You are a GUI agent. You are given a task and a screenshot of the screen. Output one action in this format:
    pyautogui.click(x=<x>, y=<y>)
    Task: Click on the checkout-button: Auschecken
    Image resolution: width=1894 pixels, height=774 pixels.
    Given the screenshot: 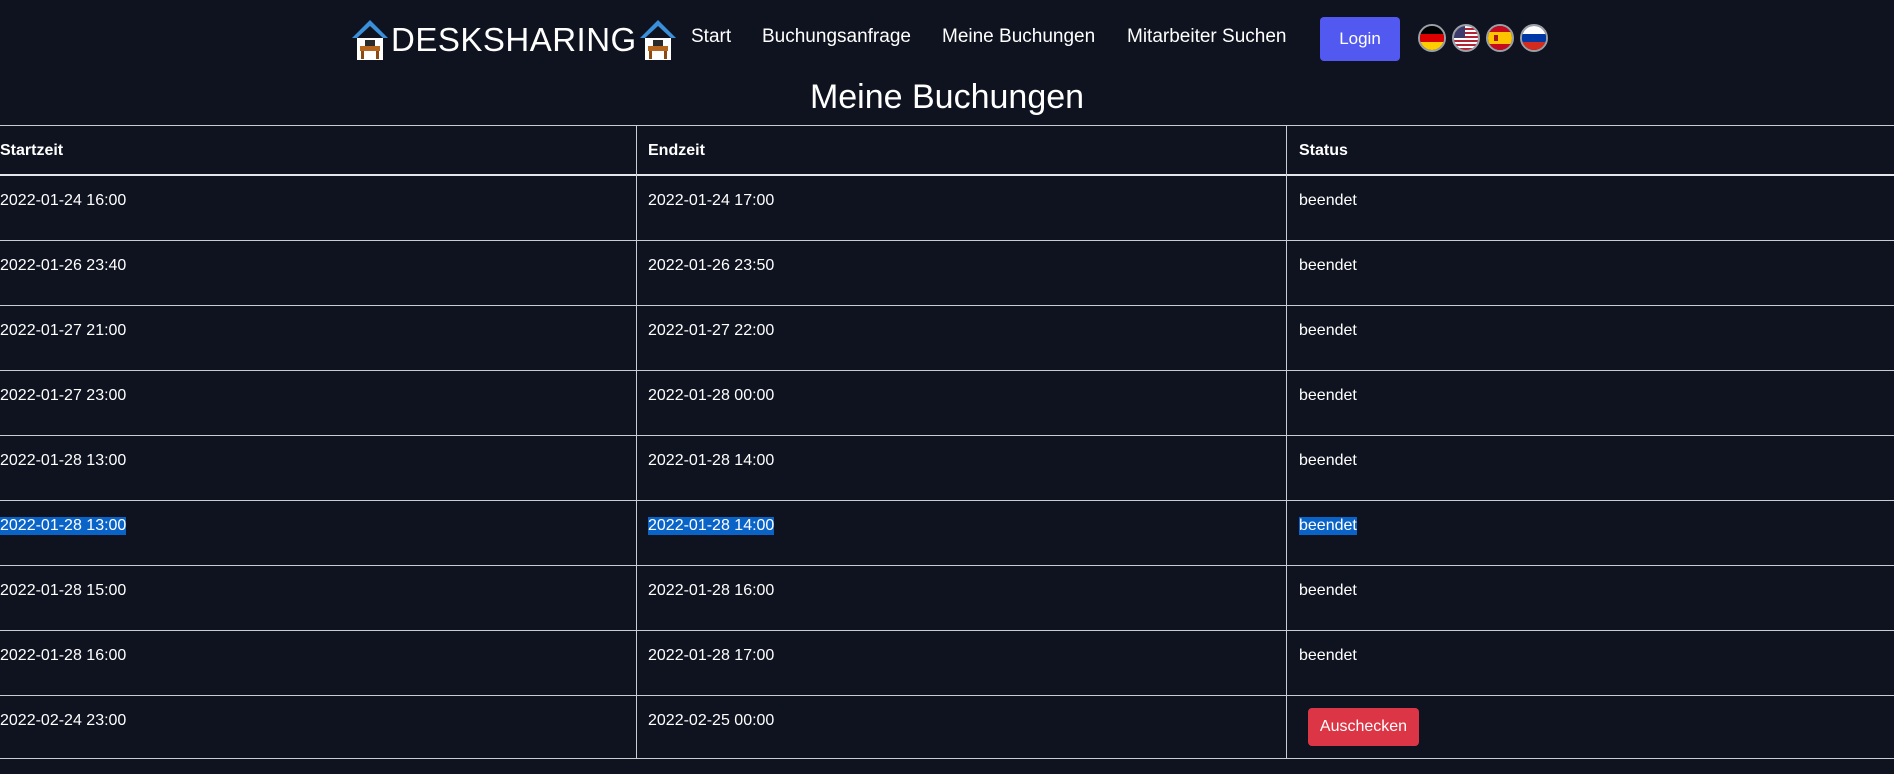 What is the action you would take?
    pyautogui.click(x=1363, y=727)
    